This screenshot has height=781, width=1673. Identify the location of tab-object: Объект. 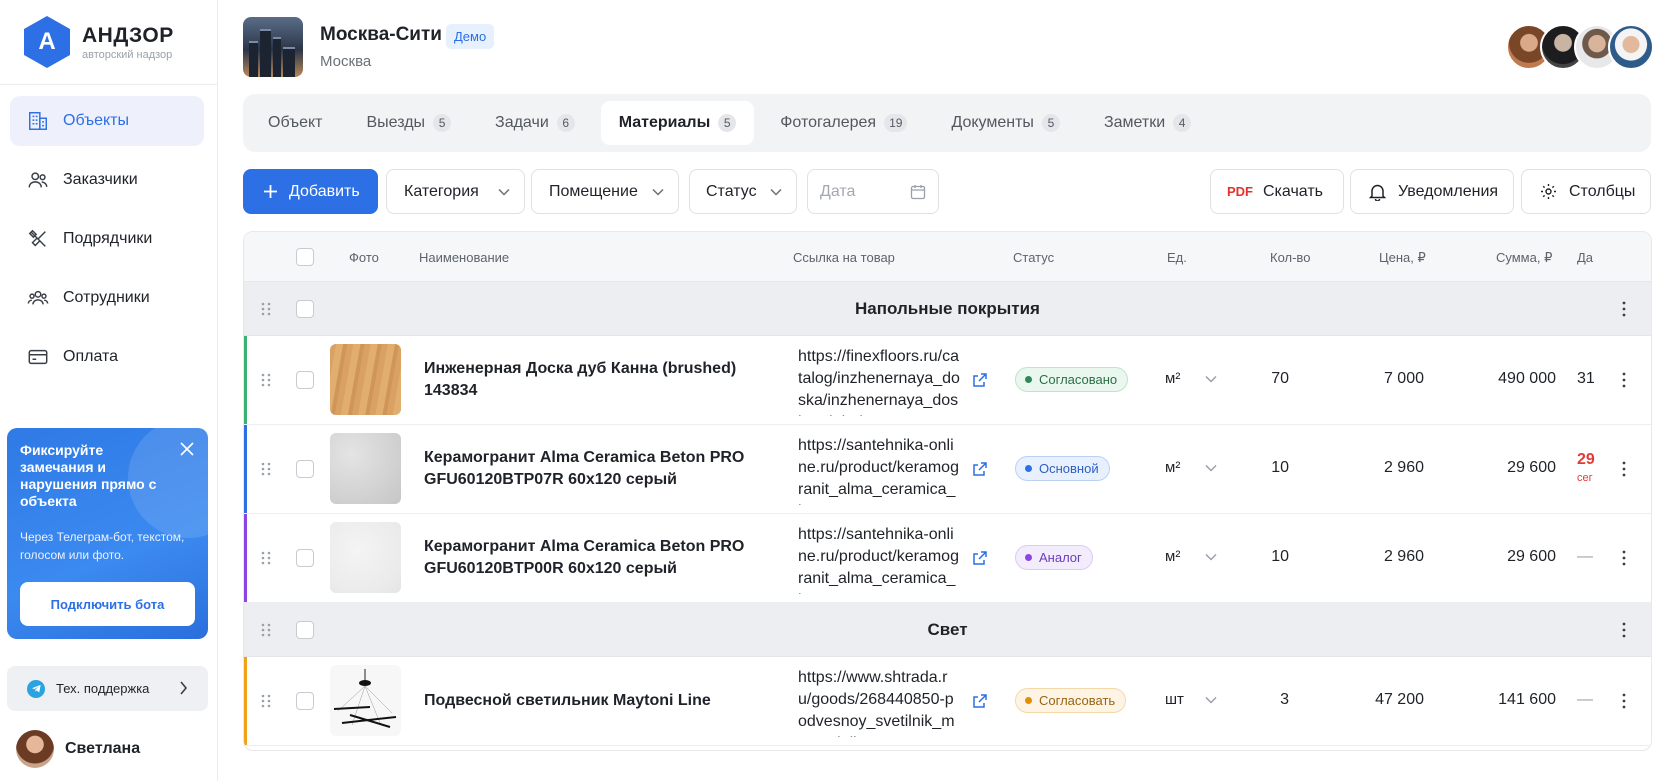
(295, 123).